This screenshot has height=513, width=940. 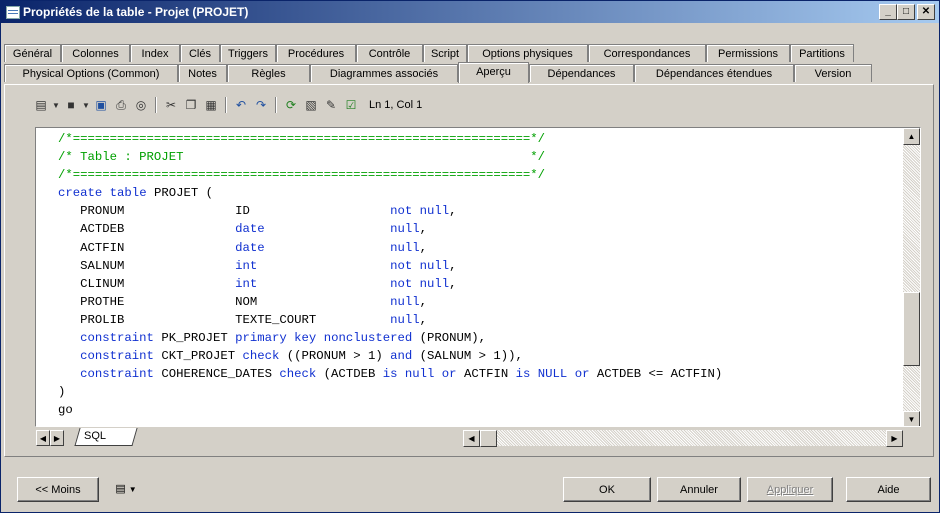 What do you see at coordinates (351, 105) in the screenshot?
I see `check-icon: ☑` at bounding box center [351, 105].